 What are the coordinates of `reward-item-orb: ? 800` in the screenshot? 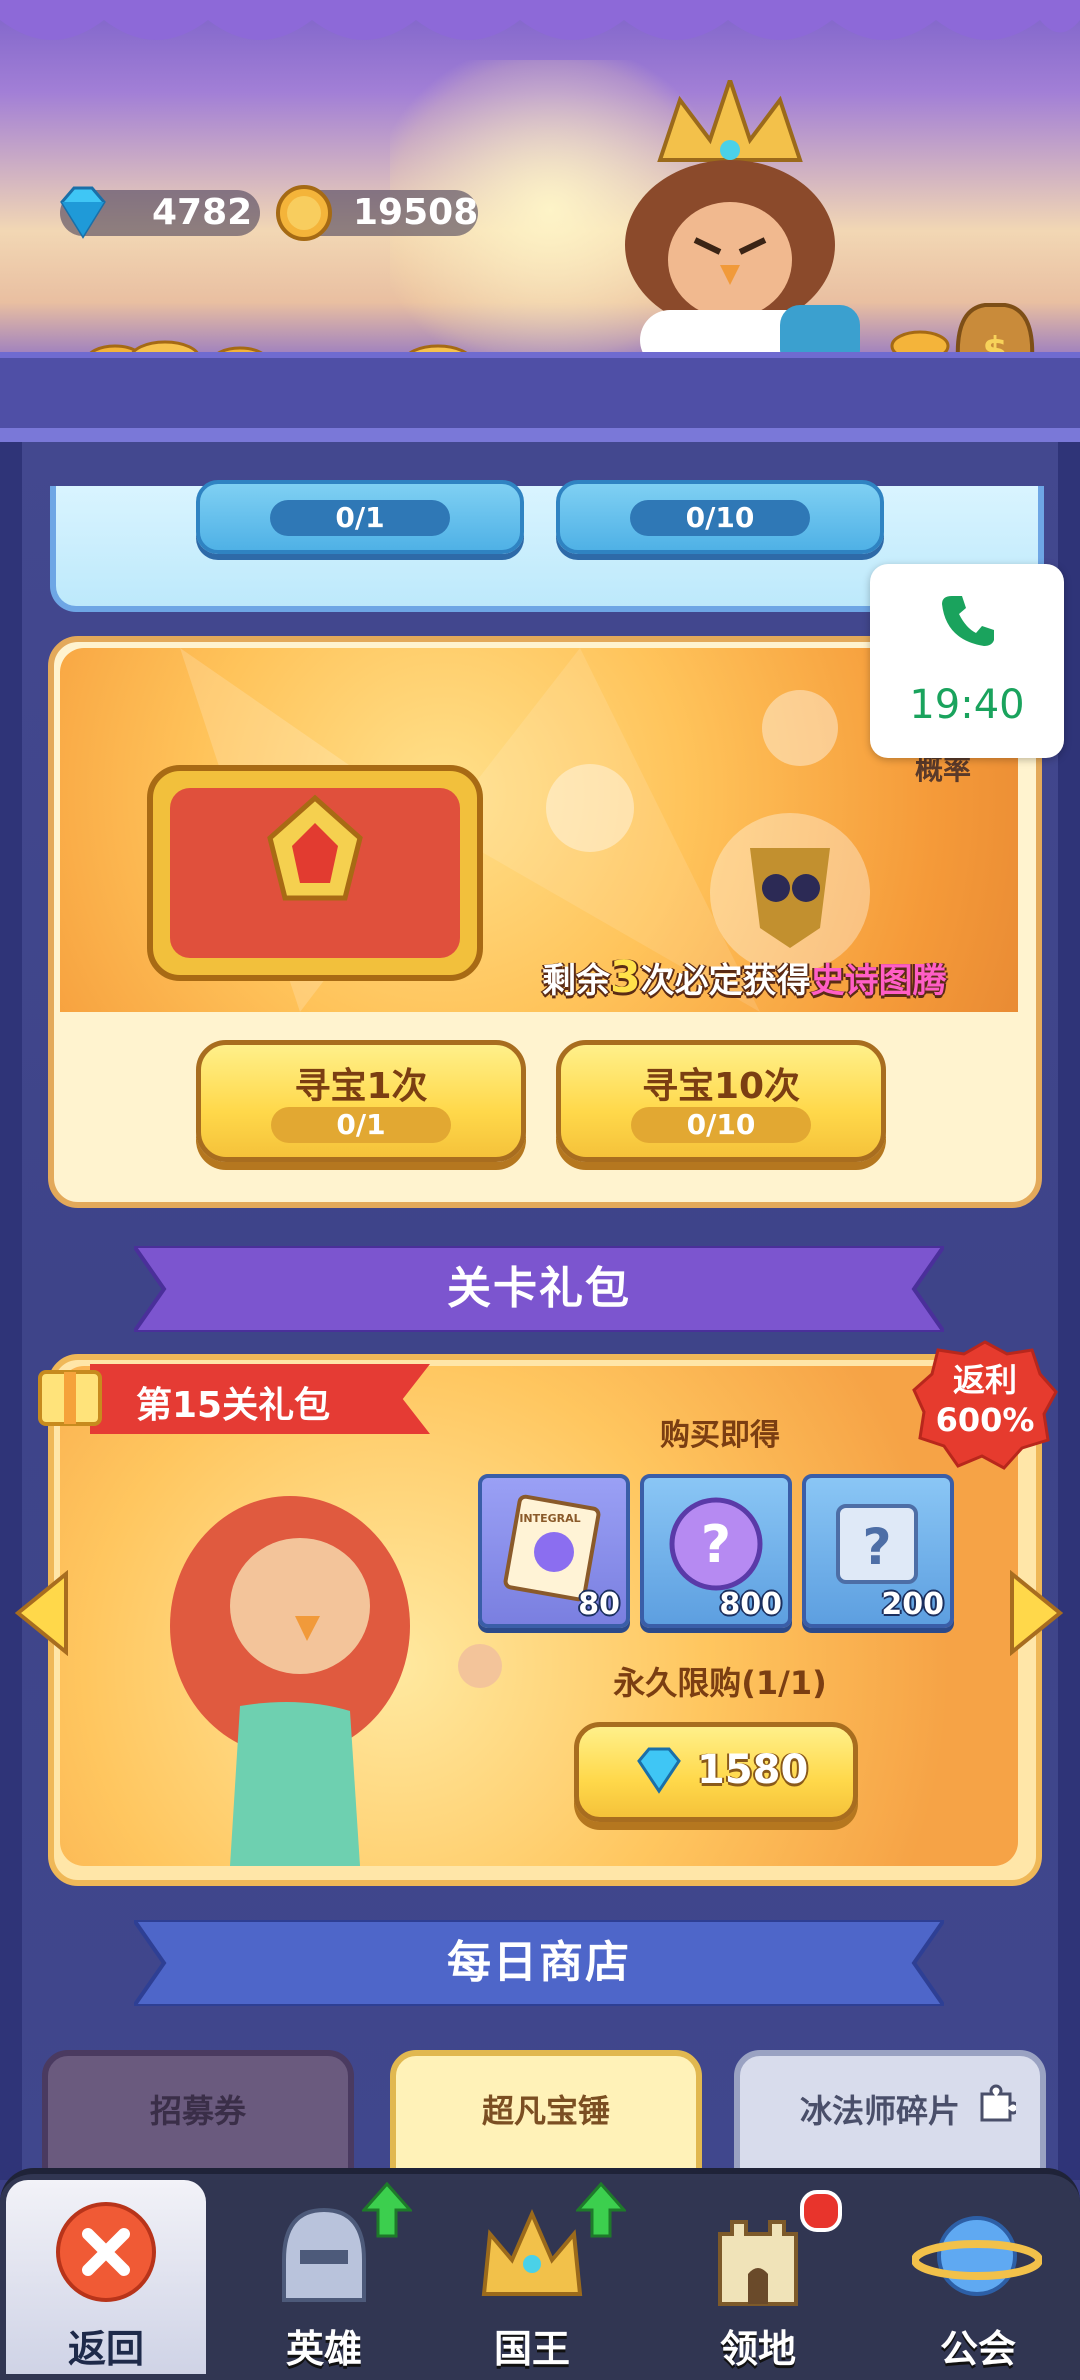 It's located at (716, 1551).